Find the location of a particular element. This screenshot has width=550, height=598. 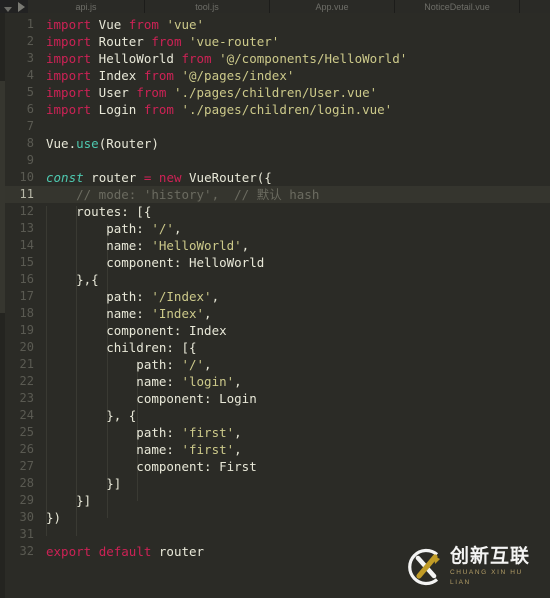

code-line: 22 name: 'login', is located at coordinates (275, 381).